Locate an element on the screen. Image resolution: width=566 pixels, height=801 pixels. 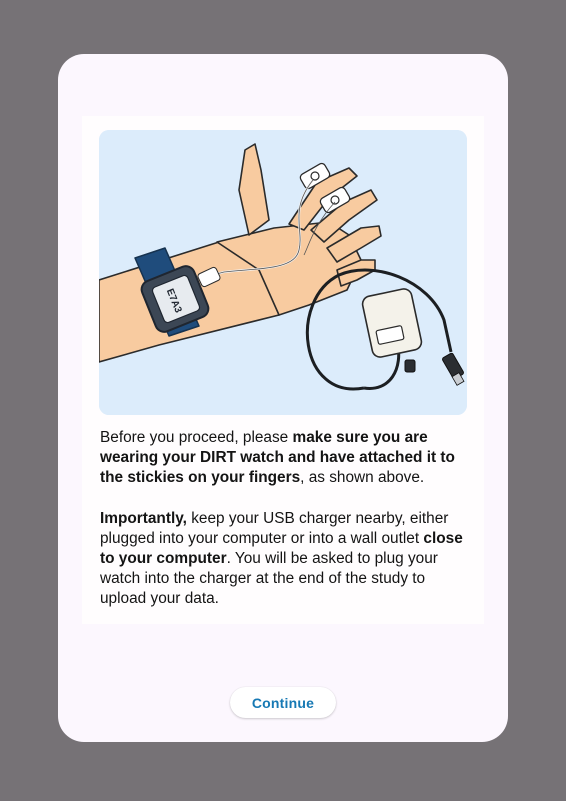
instructions-p1-post: , as shown above. is located at coordinates (362, 478).